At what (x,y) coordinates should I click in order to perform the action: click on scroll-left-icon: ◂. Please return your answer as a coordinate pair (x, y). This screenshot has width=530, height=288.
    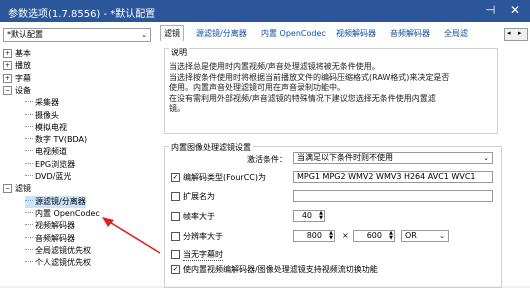
    Looking at the image, I should click on (509, 33).